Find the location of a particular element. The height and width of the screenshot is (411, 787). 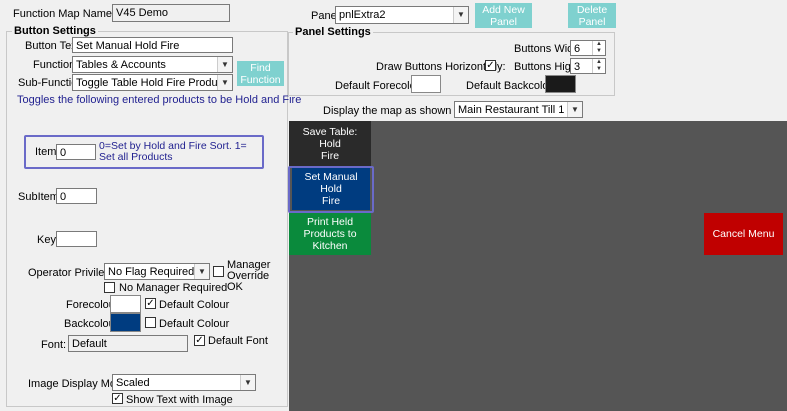

map-button-cancel-menu: Cancel Menu is located at coordinates (743, 234).